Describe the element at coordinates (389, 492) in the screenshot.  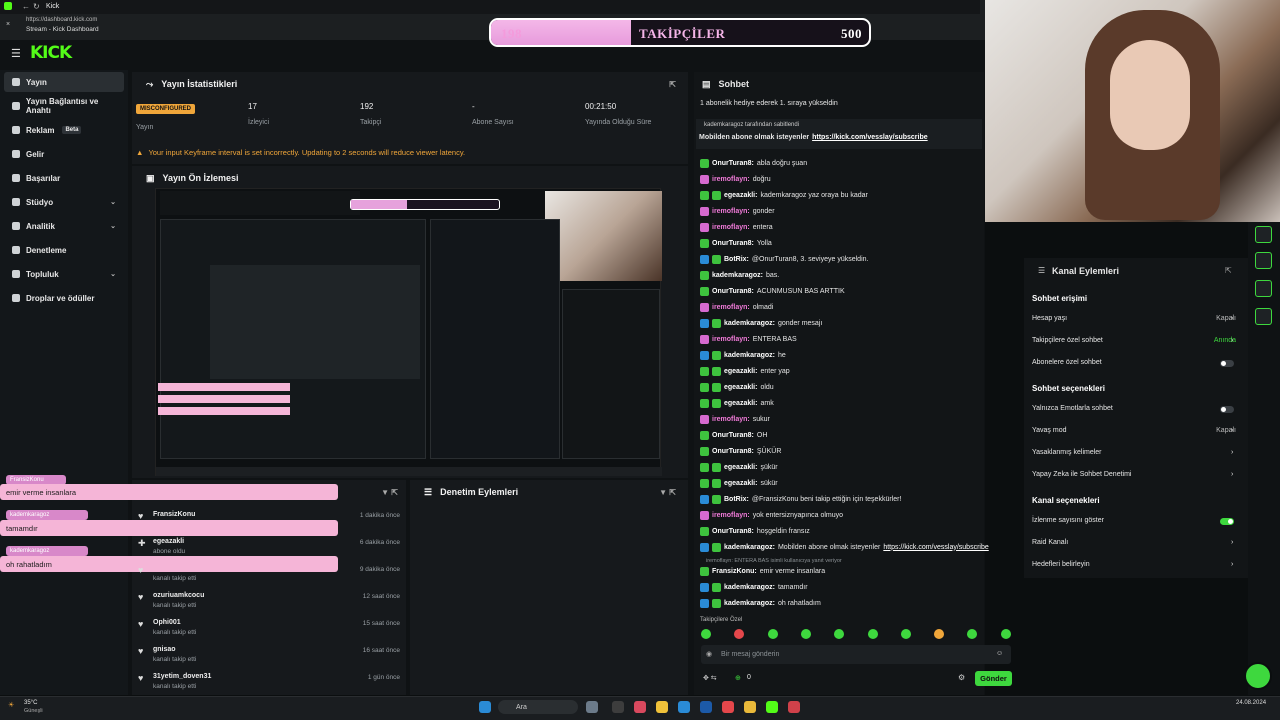
I see `filter-icon: ▼ ⇱` at that location.